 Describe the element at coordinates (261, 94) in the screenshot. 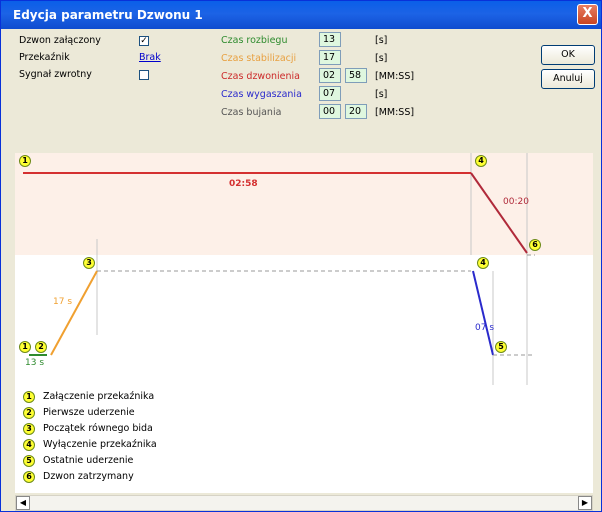

I see `fade-label: Czas wygaszania` at that location.